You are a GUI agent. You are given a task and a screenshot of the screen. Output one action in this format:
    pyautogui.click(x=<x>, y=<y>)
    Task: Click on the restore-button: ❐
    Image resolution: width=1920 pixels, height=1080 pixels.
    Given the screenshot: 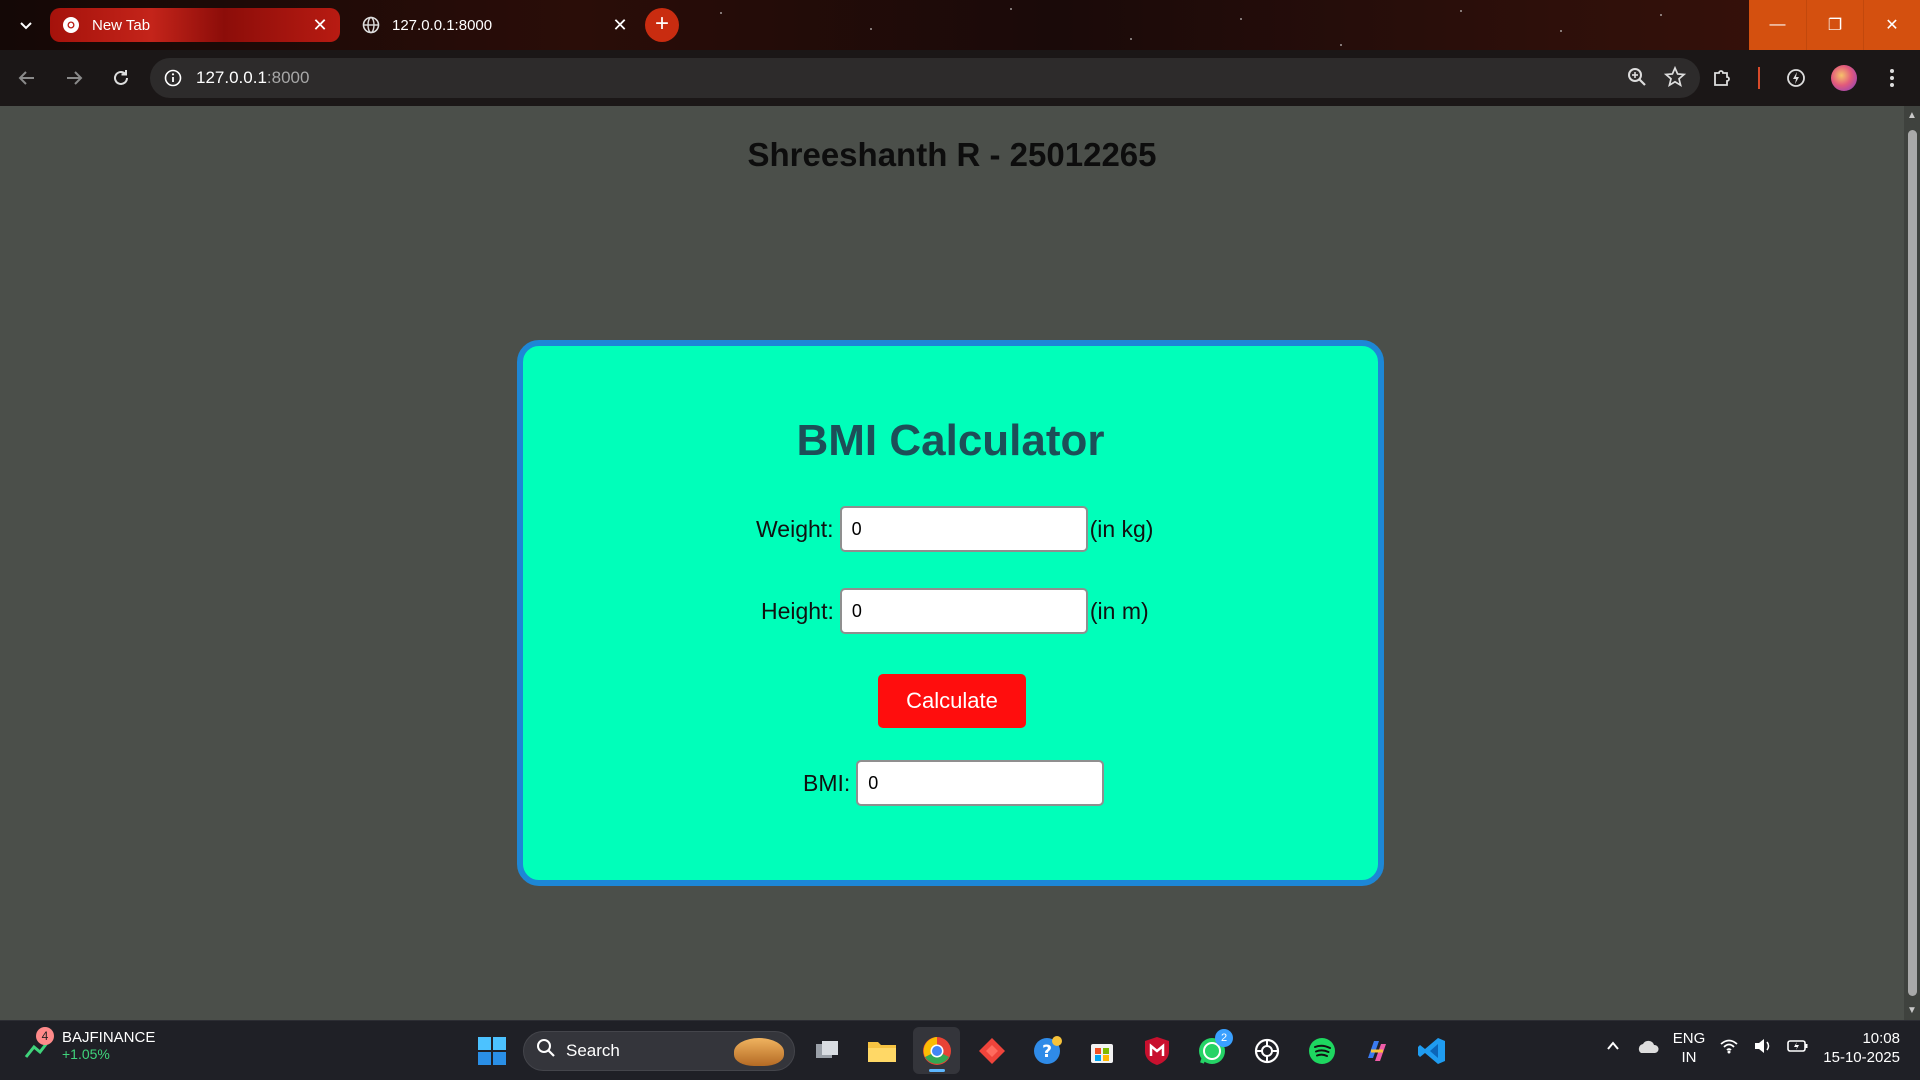 What is the action you would take?
    pyautogui.click(x=1834, y=25)
    